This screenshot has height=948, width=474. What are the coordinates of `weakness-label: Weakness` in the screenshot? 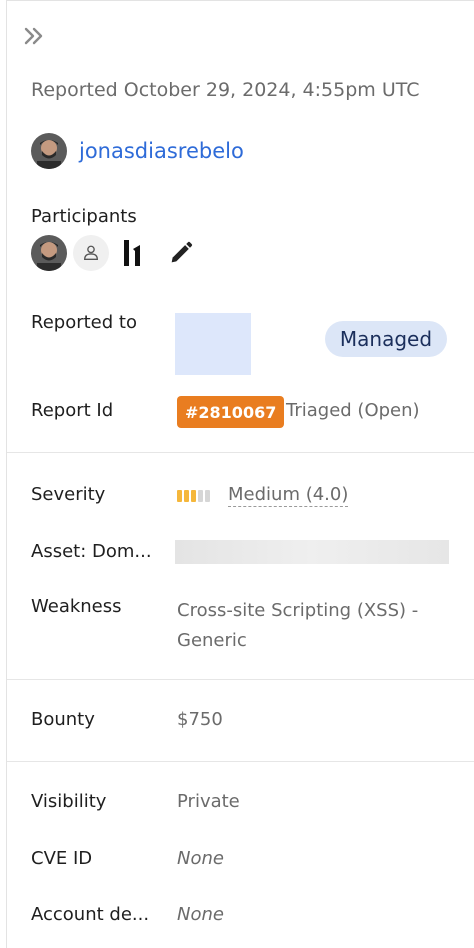 It's located at (76, 606).